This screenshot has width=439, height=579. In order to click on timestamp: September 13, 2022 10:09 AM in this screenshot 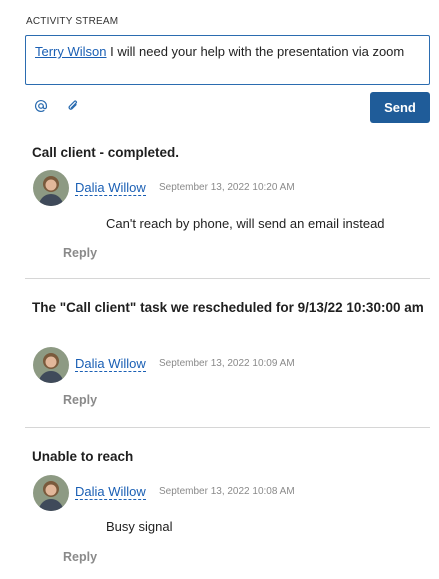, I will do `click(227, 363)`.